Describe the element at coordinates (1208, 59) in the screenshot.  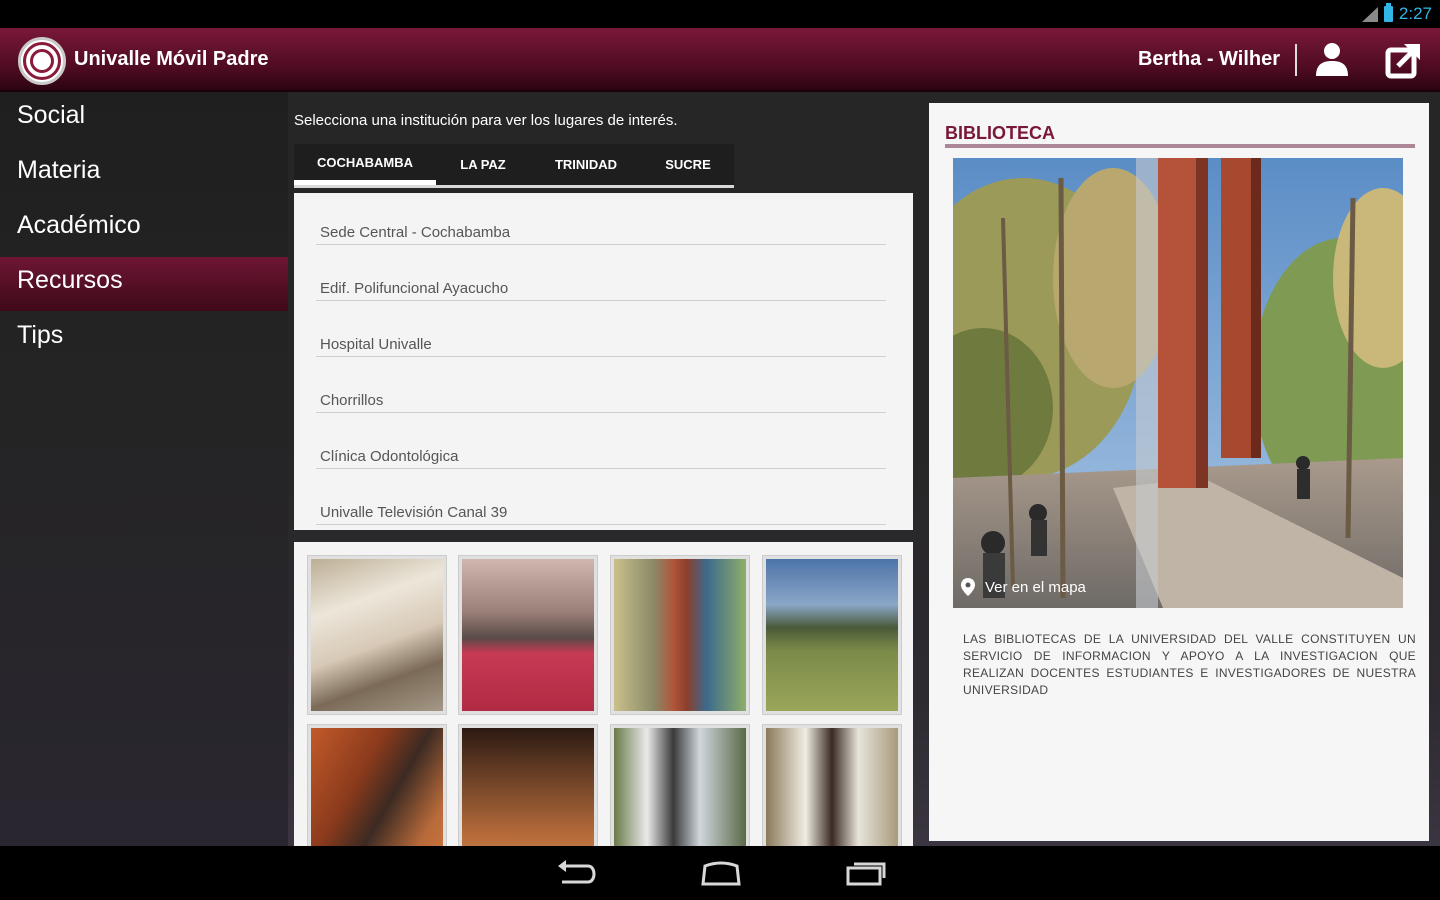
I see `user-name: Bertha - Wilher` at that location.